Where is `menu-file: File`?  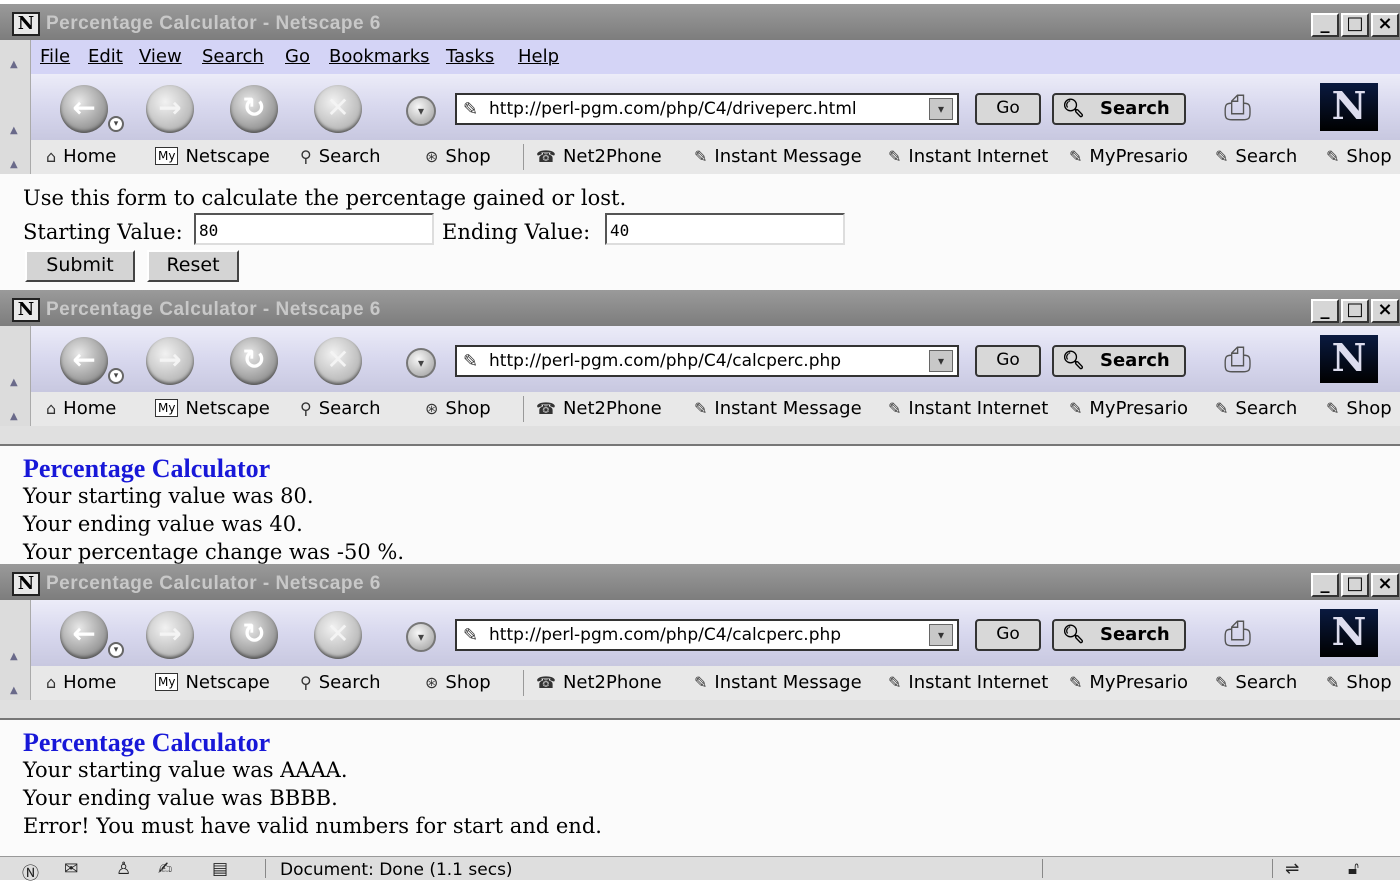
menu-file: File is located at coordinates (55, 56).